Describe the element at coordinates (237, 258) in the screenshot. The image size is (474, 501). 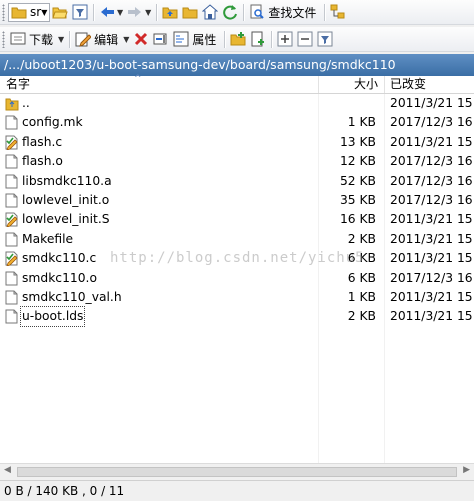
I see `file-row: smdkc110.c 6 KB 2011/3/21 15:15` at that location.